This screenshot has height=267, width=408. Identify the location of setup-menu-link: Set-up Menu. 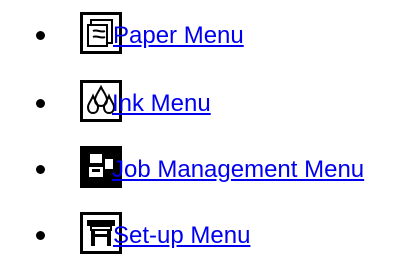
(181, 236).